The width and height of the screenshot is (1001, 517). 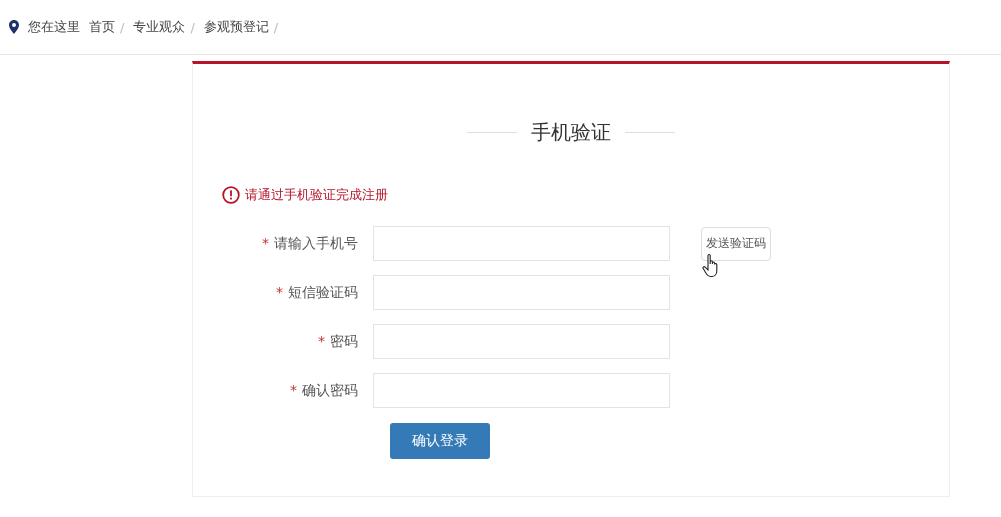 What do you see at coordinates (231, 195) in the screenshot?
I see `warning-icon` at bounding box center [231, 195].